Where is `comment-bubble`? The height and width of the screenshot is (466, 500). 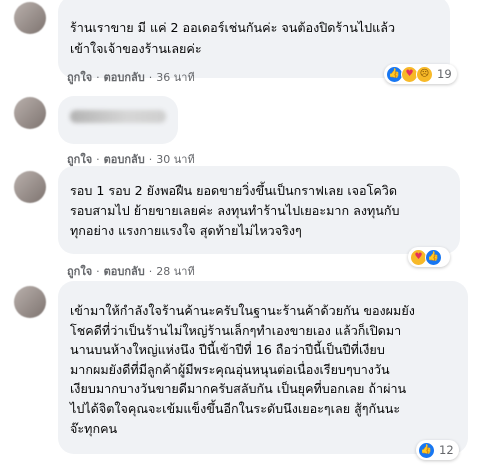
comment-bubble is located at coordinates (118, 120).